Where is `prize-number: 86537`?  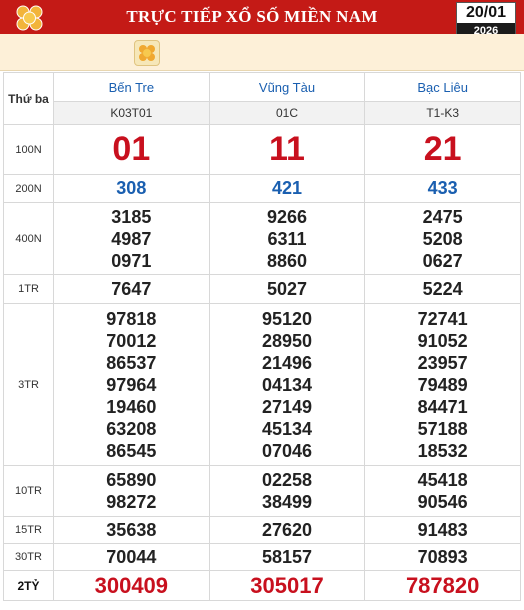 prize-number: 86537 is located at coordinates (131, 362).